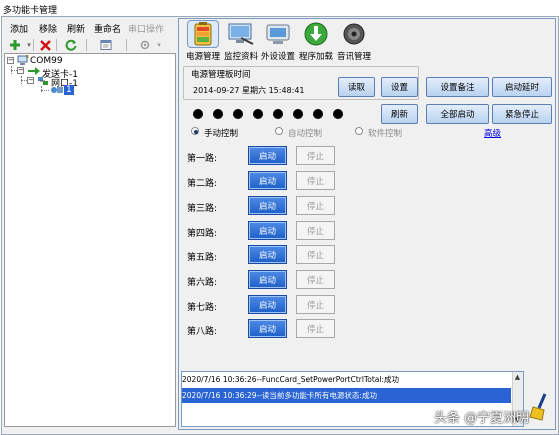 This screenshot has height=435, width=560. I want to click on auto-control-label: 自动控制, so click(305, 133).